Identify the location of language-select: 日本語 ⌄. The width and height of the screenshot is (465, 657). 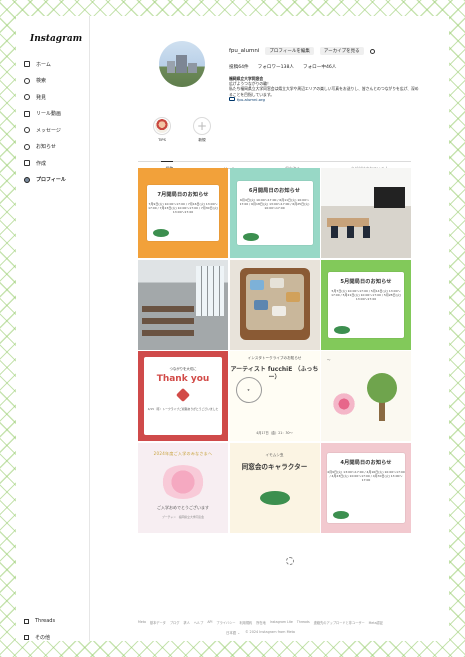
(233, 632).